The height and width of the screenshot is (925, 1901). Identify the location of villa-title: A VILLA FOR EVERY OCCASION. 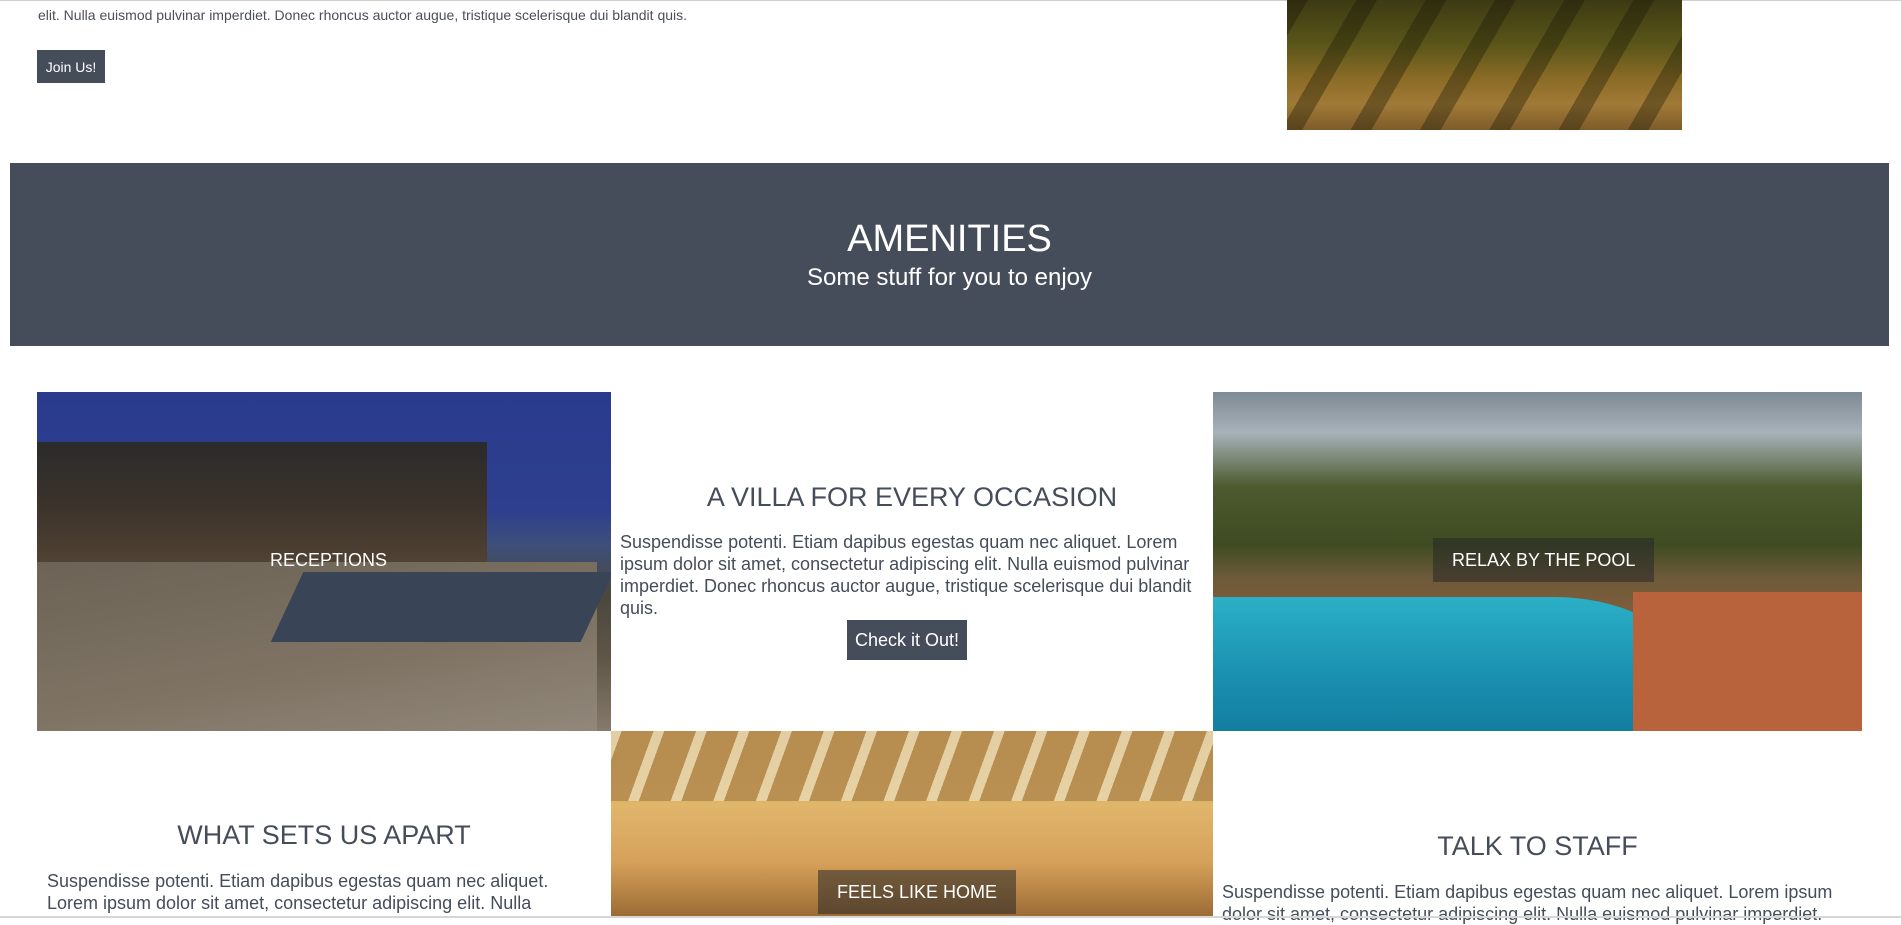
(912, 497).